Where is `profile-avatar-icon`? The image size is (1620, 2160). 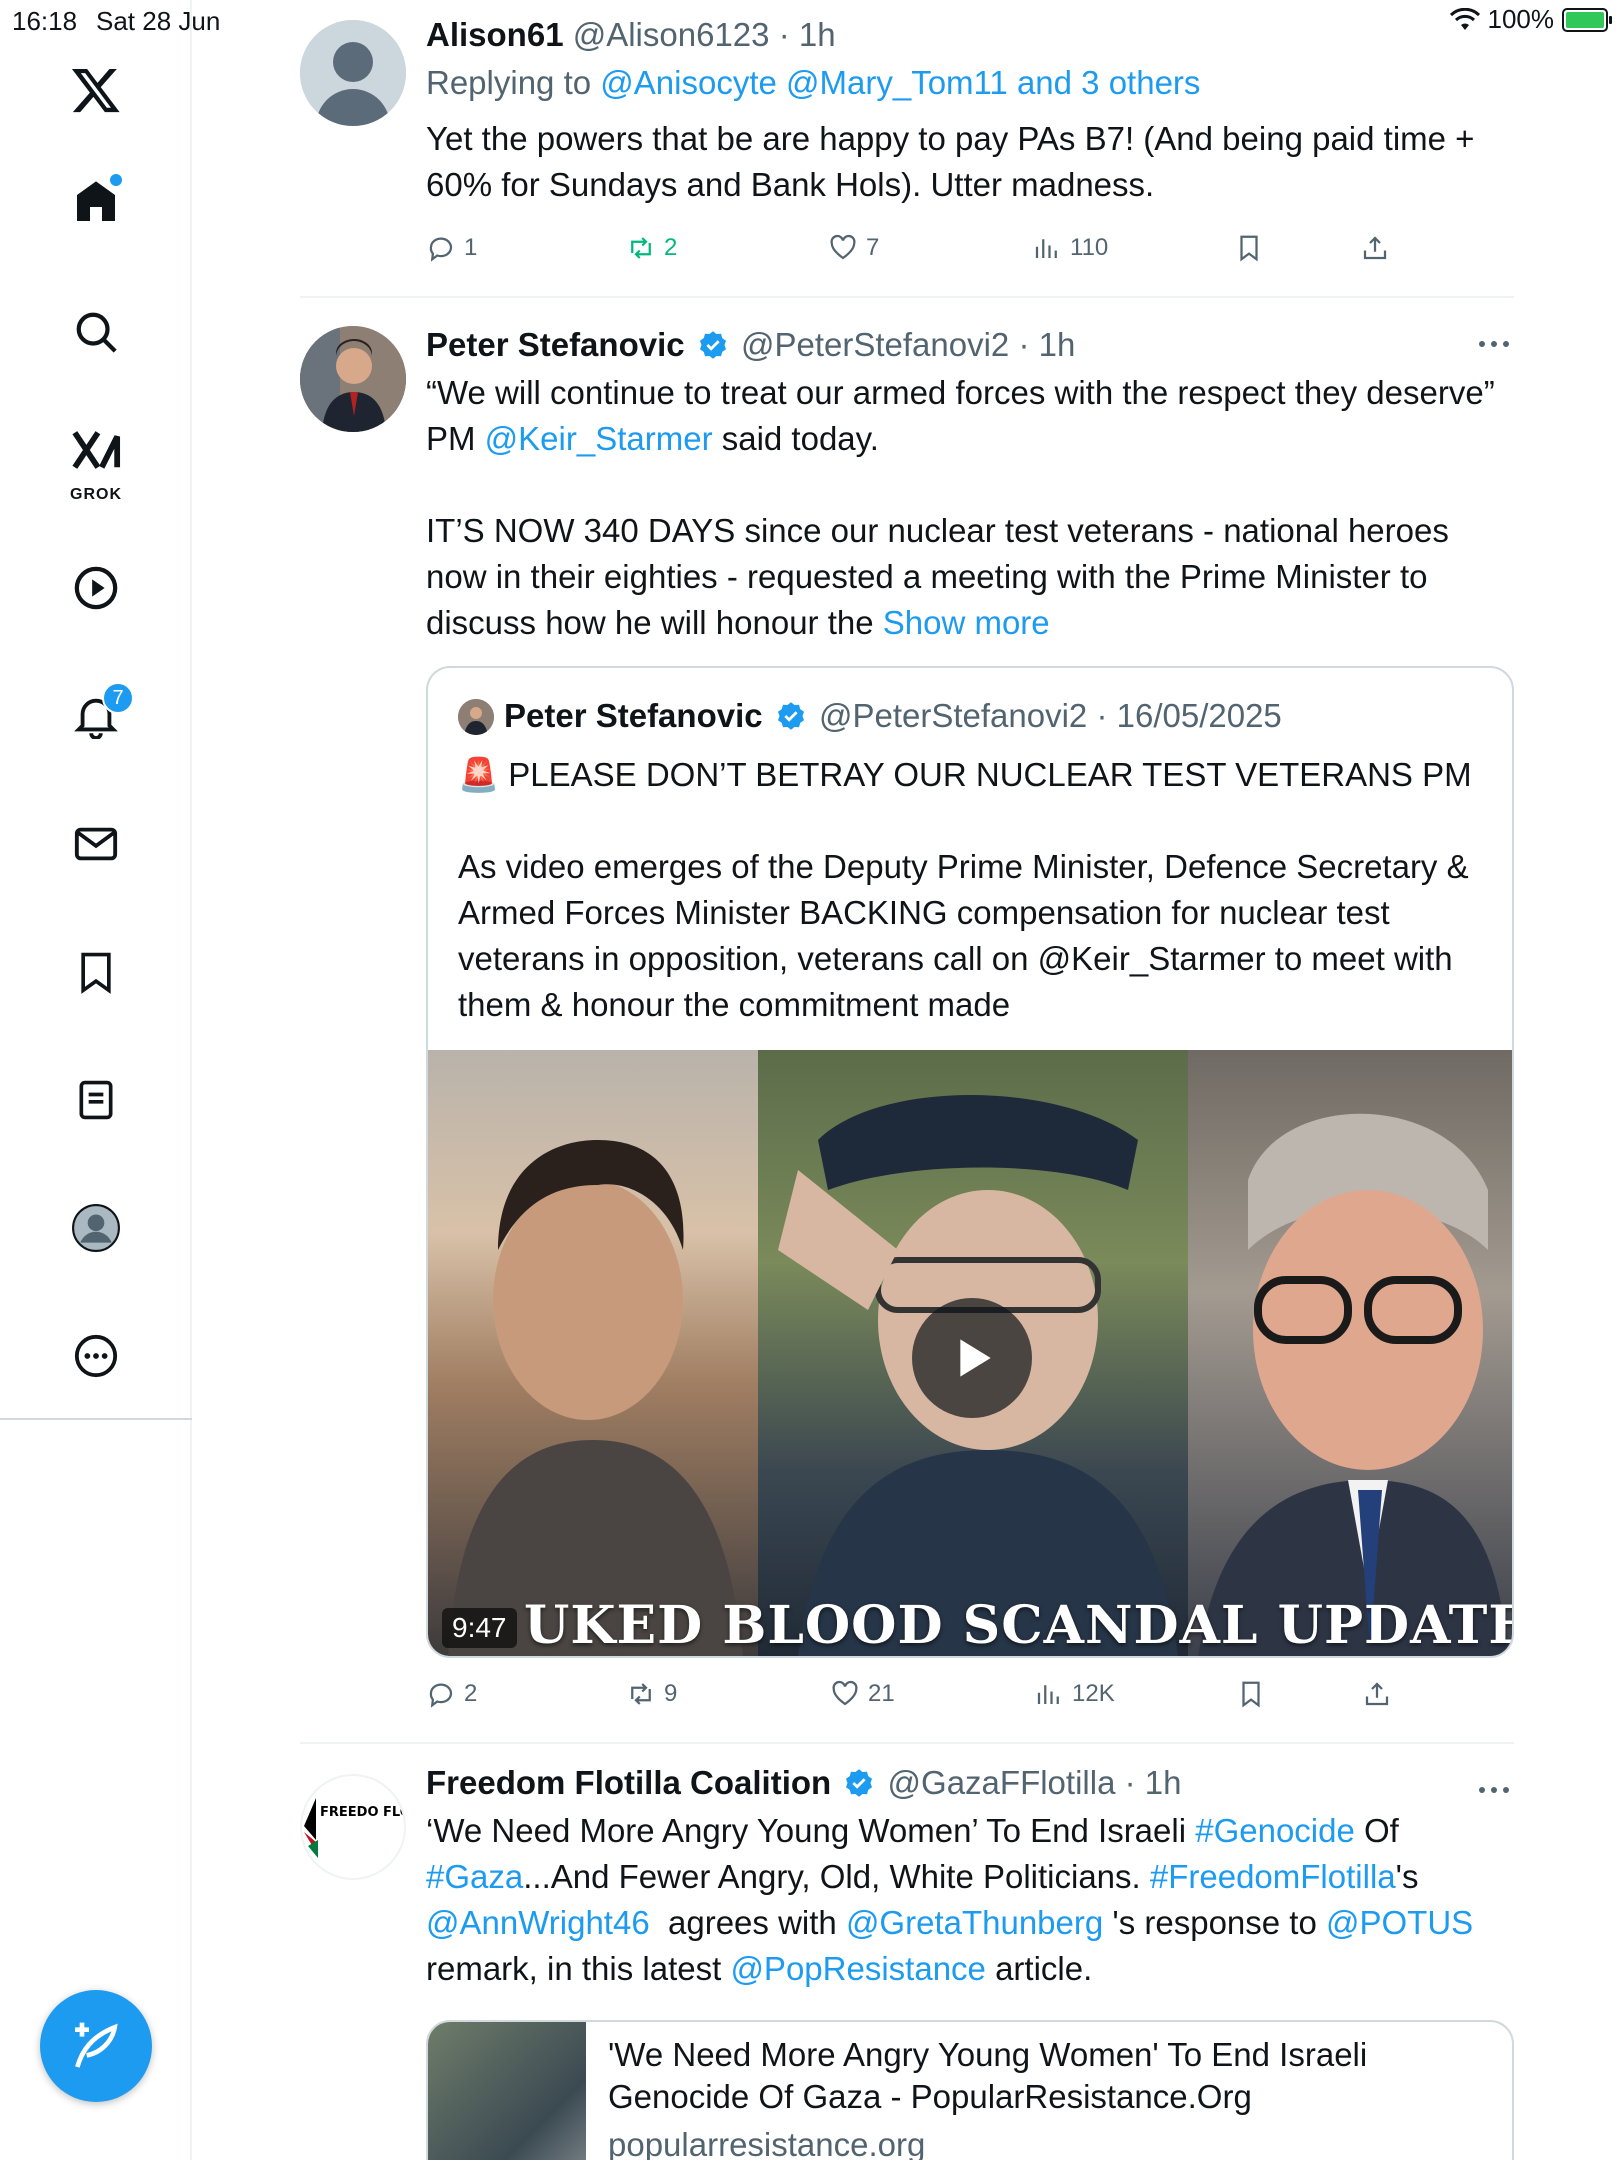 profile-avatar-icon is located at coordinates (96, 1228).